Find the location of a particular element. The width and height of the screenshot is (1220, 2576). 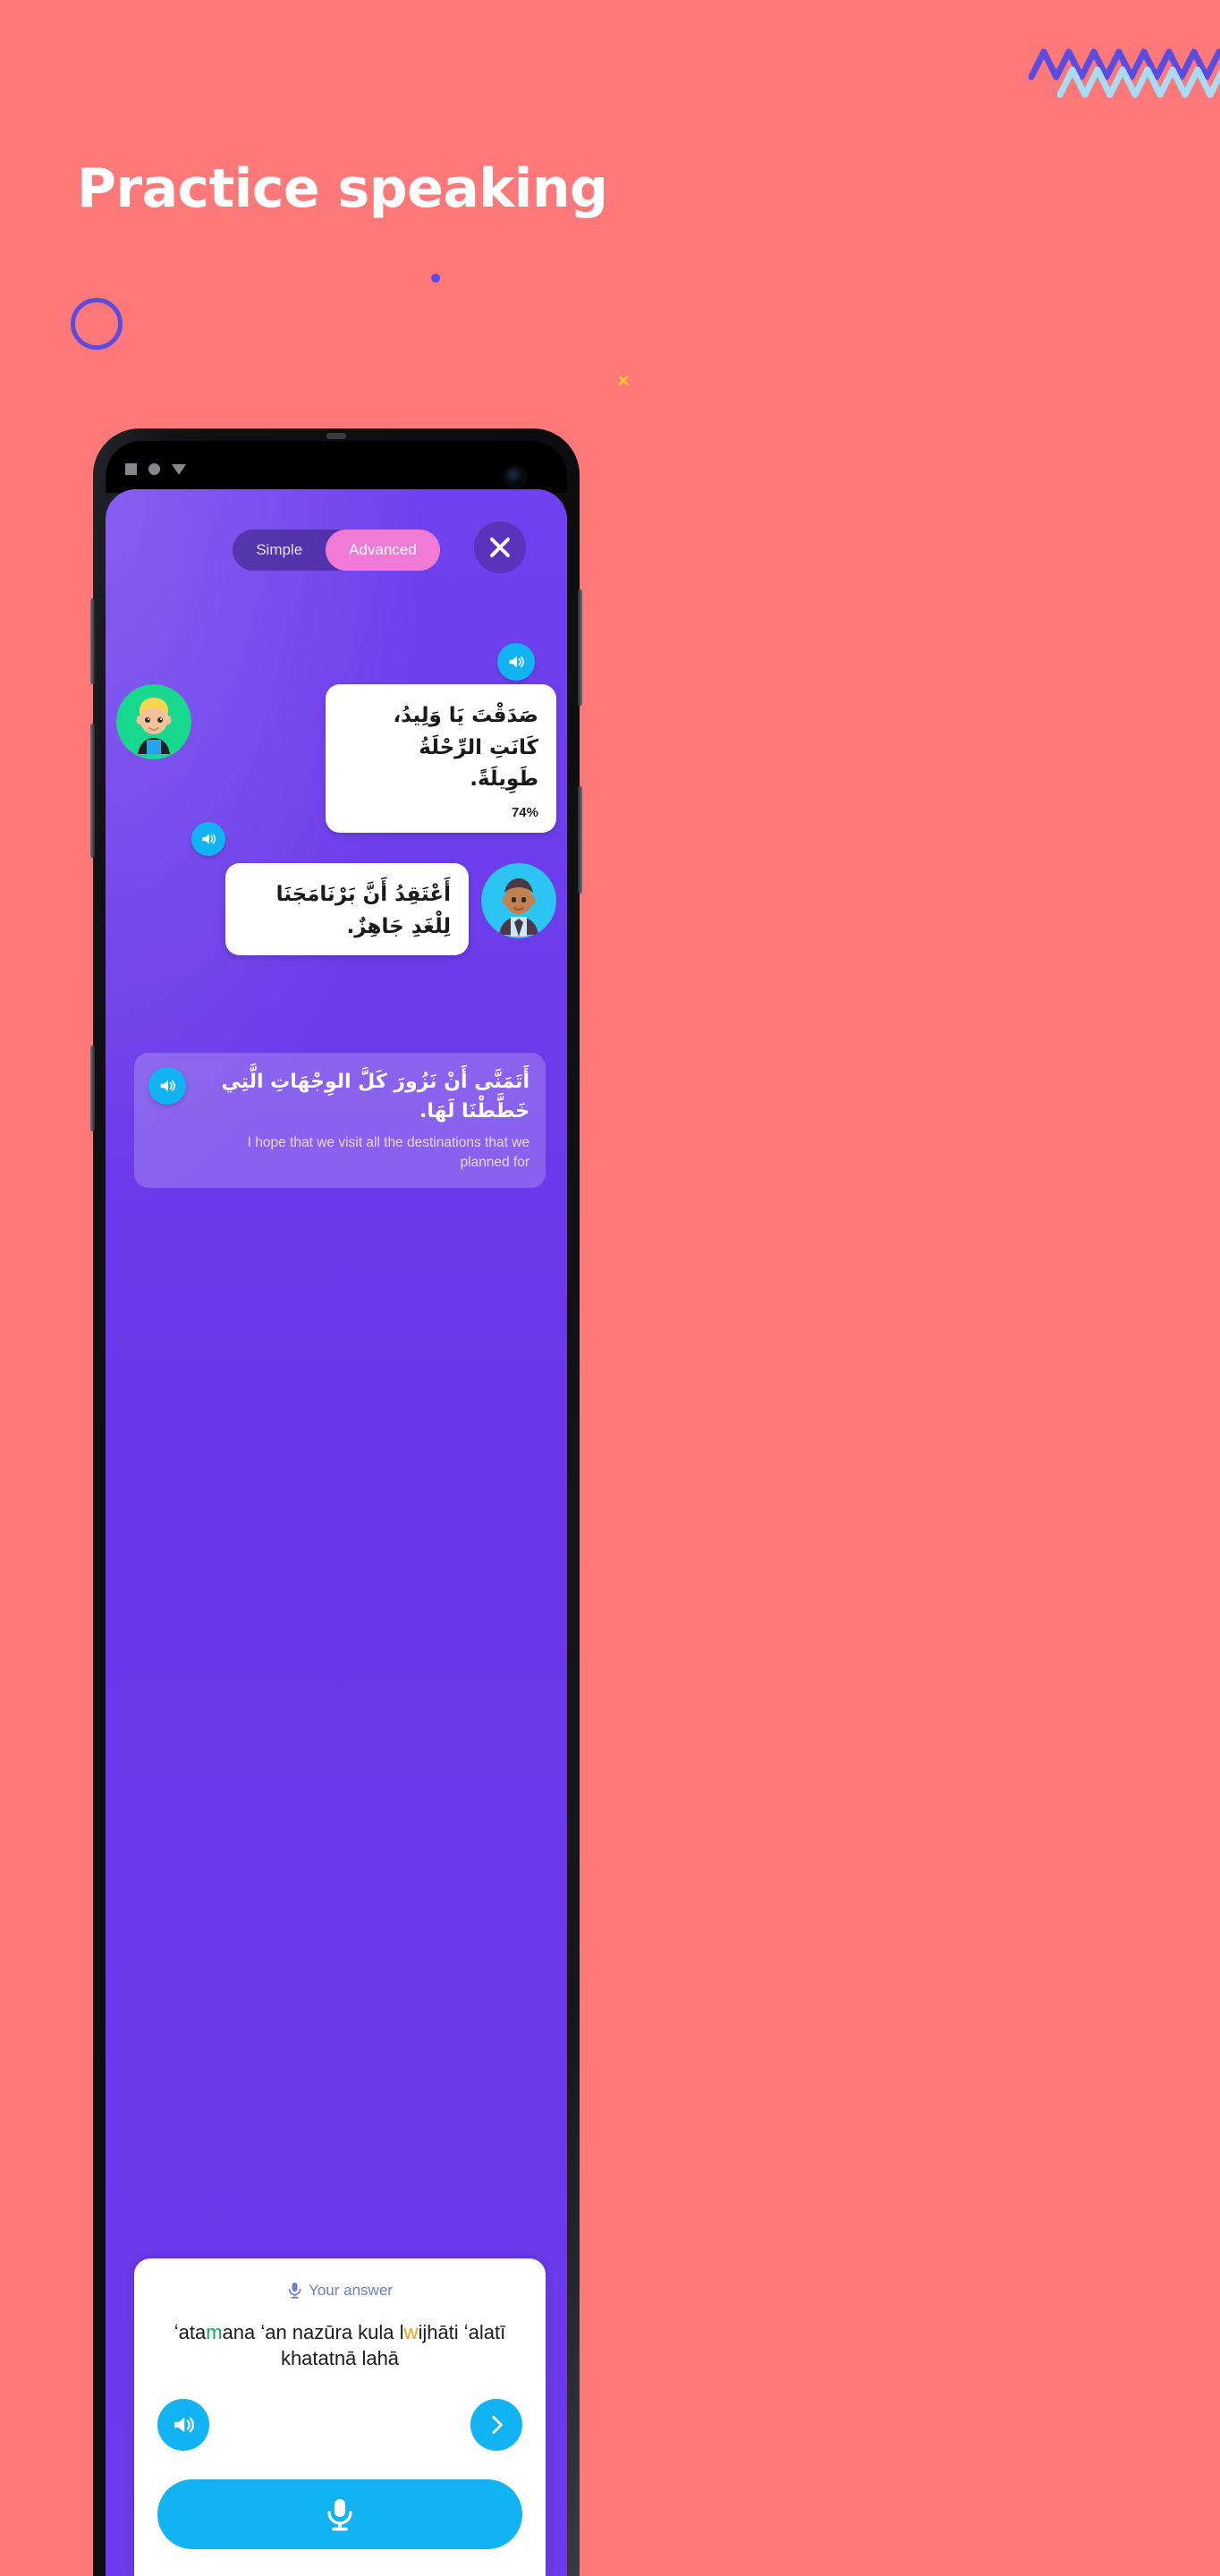

message-score-1: 74% is located at coordinates (524, 812).